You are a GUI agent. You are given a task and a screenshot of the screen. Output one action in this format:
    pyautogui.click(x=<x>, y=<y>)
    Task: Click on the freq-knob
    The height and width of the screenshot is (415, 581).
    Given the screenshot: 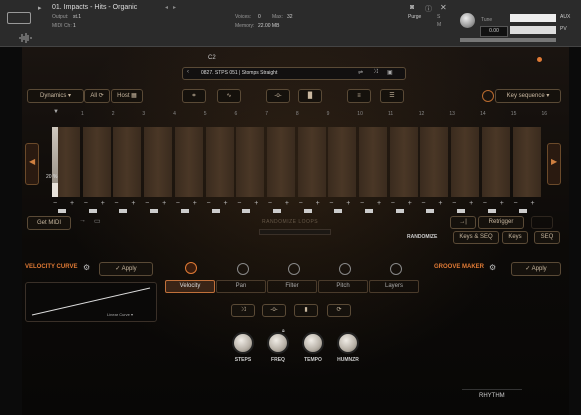 What is the action you would take?
    pyautogui.click(x=278, y=343)
    